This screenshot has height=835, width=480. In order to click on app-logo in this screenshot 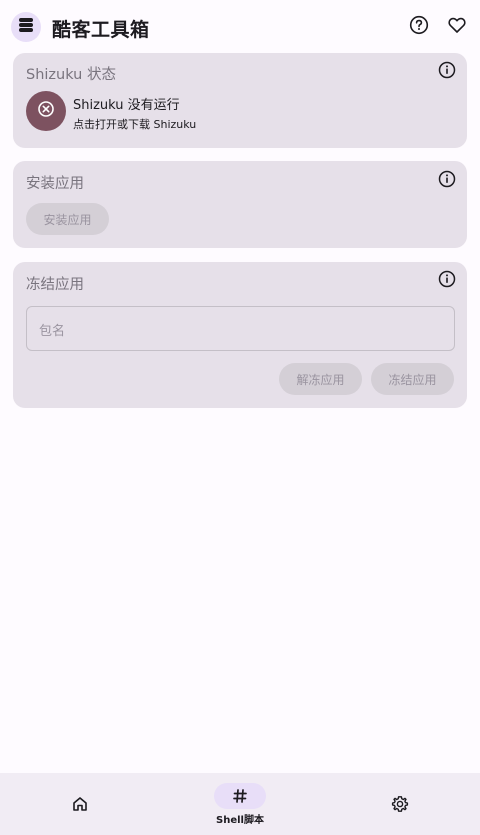, I will do `click(26, 27)`.